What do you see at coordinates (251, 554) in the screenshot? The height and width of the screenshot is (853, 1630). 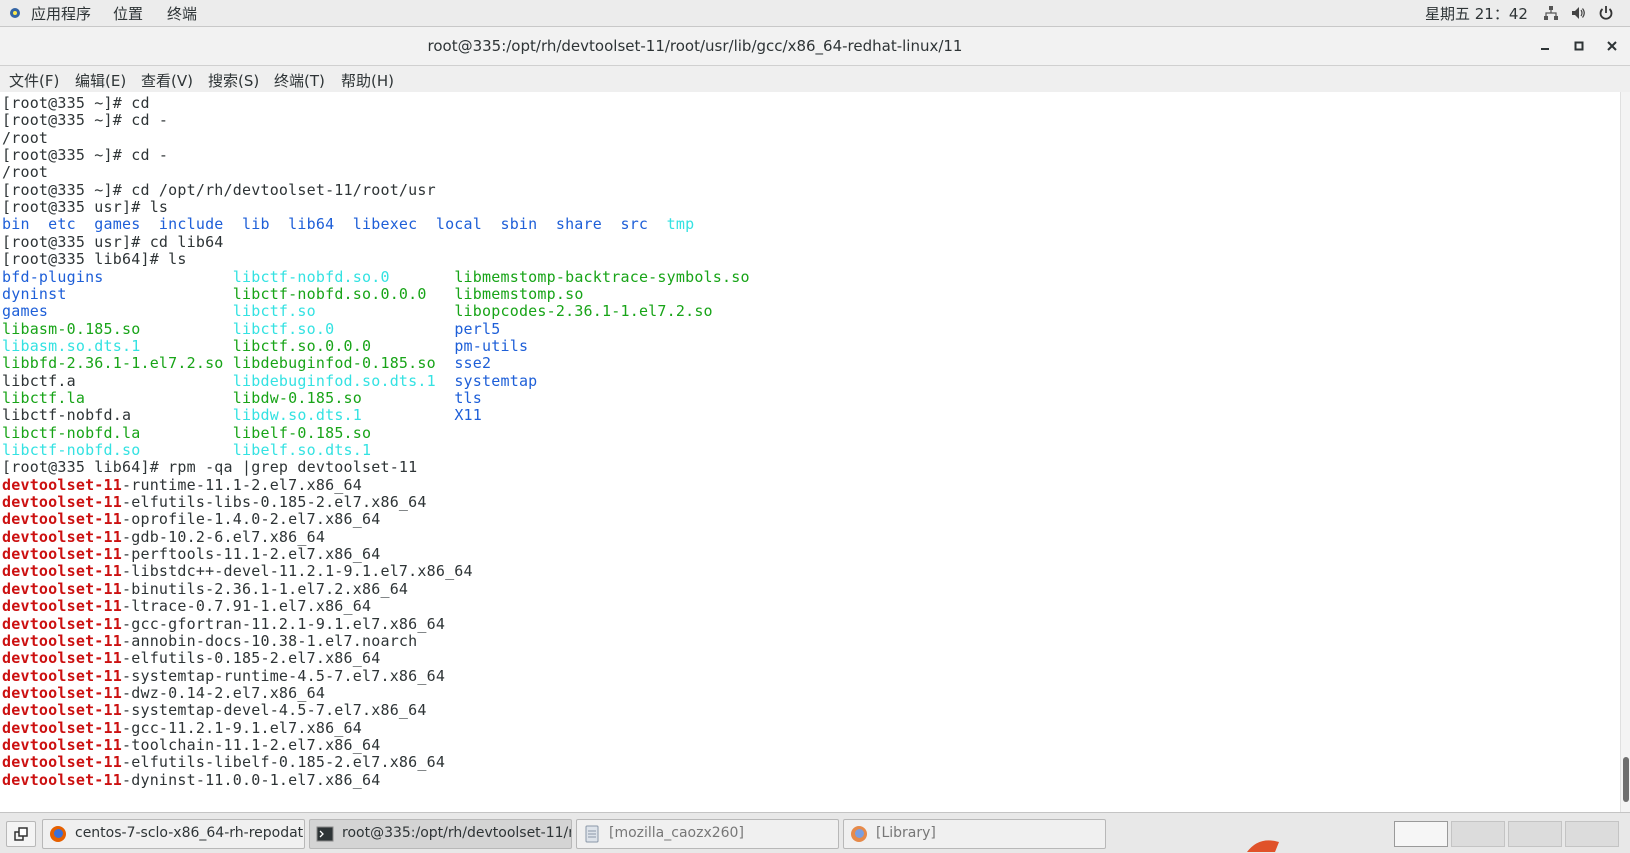 I see `terminal-text: -perftools-11.1-2.el7.x86_64` at bounding box center [251, 554].